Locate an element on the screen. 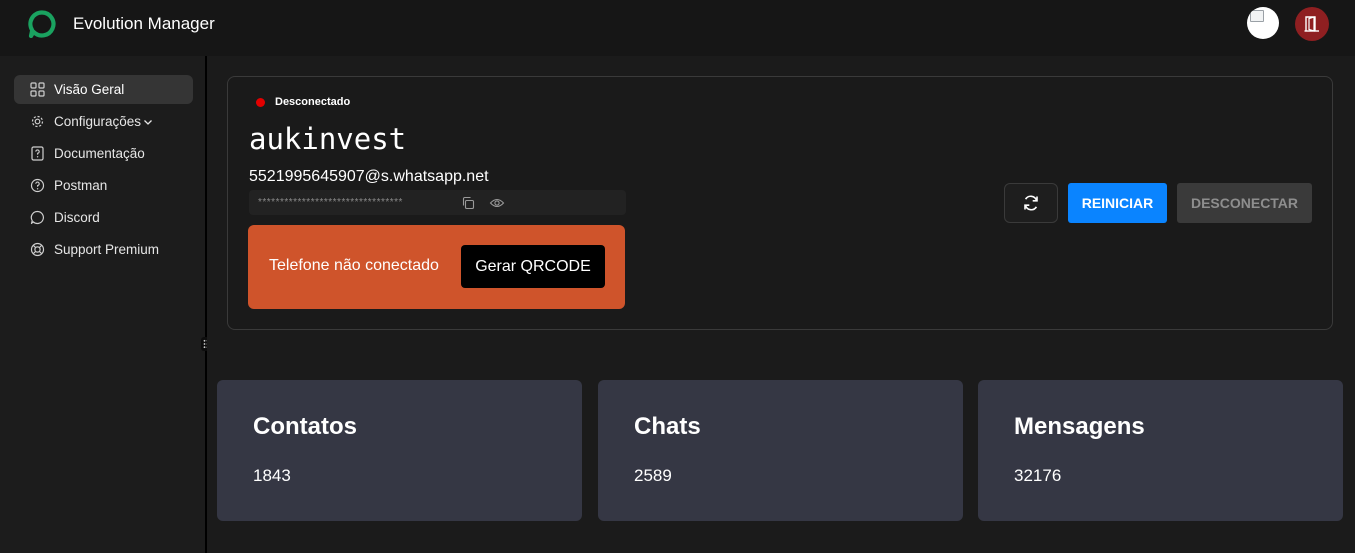 This screenshot has width=1355, height=553. api-token-field: ********************************* is located at coordinates (437, 202).